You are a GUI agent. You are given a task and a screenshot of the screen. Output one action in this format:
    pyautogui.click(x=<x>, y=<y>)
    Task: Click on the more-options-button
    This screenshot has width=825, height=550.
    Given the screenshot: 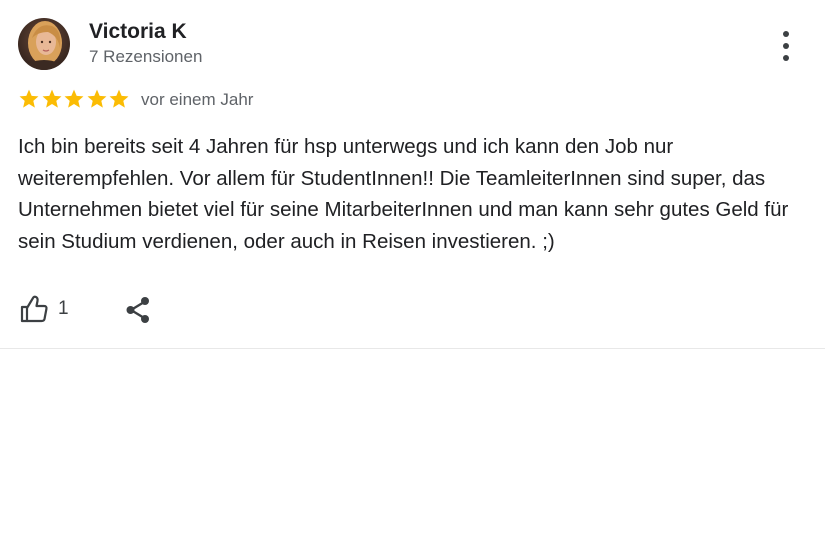 What is the action you would take?
    pyautogui.click(x=786, y=46)
    